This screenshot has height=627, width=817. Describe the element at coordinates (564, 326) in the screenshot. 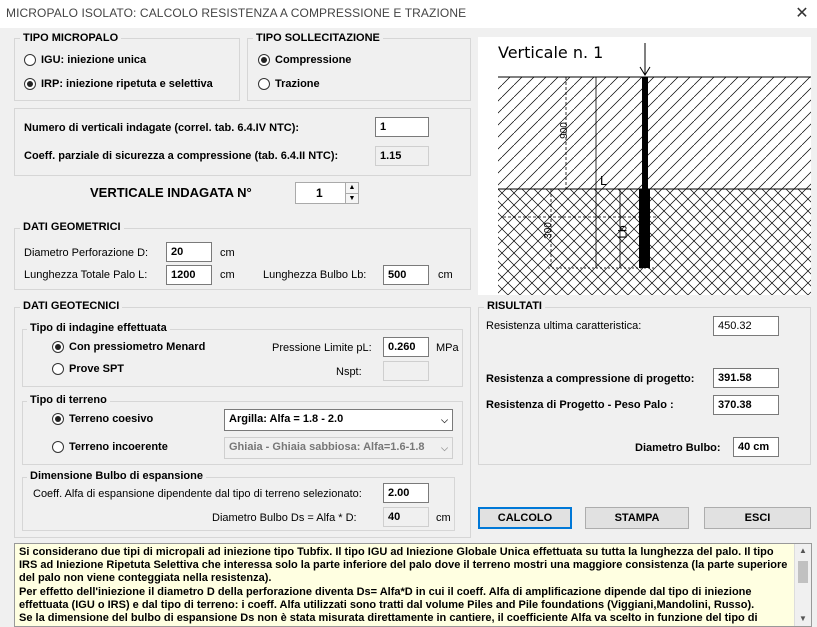

I see `res-ult-label: Resistenza ultima caratteristica:` at that location.